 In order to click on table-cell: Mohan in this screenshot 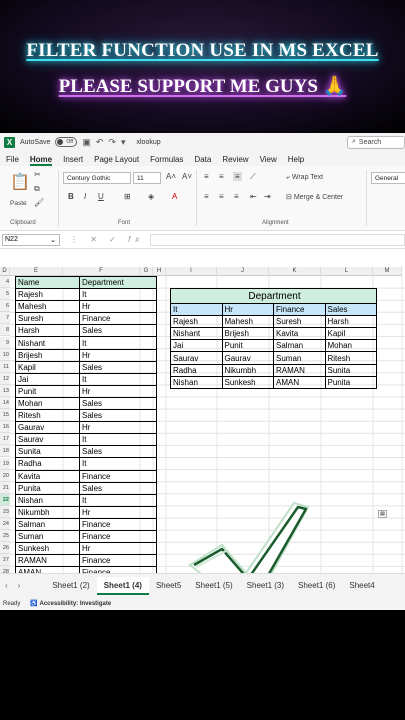, I will do `click(350, 346)`.